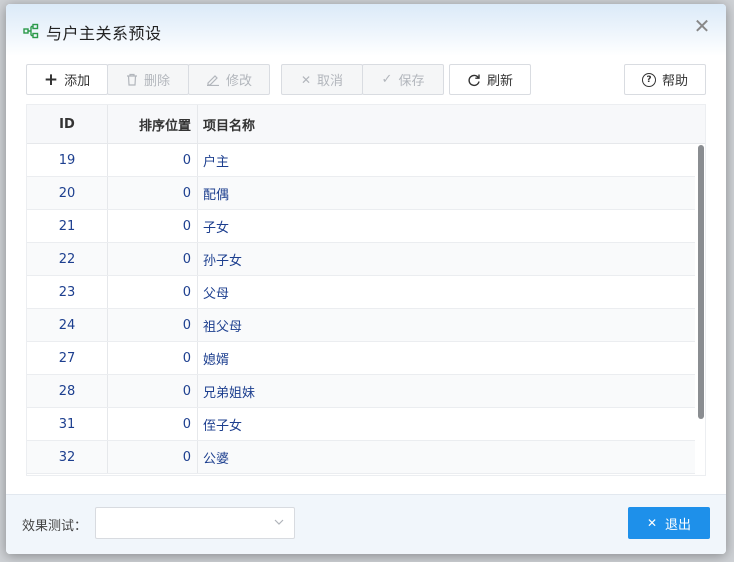 The width and height of the screenshot is (734, 562). I want to click on test-label: 效果测试：, so click(55, 526).